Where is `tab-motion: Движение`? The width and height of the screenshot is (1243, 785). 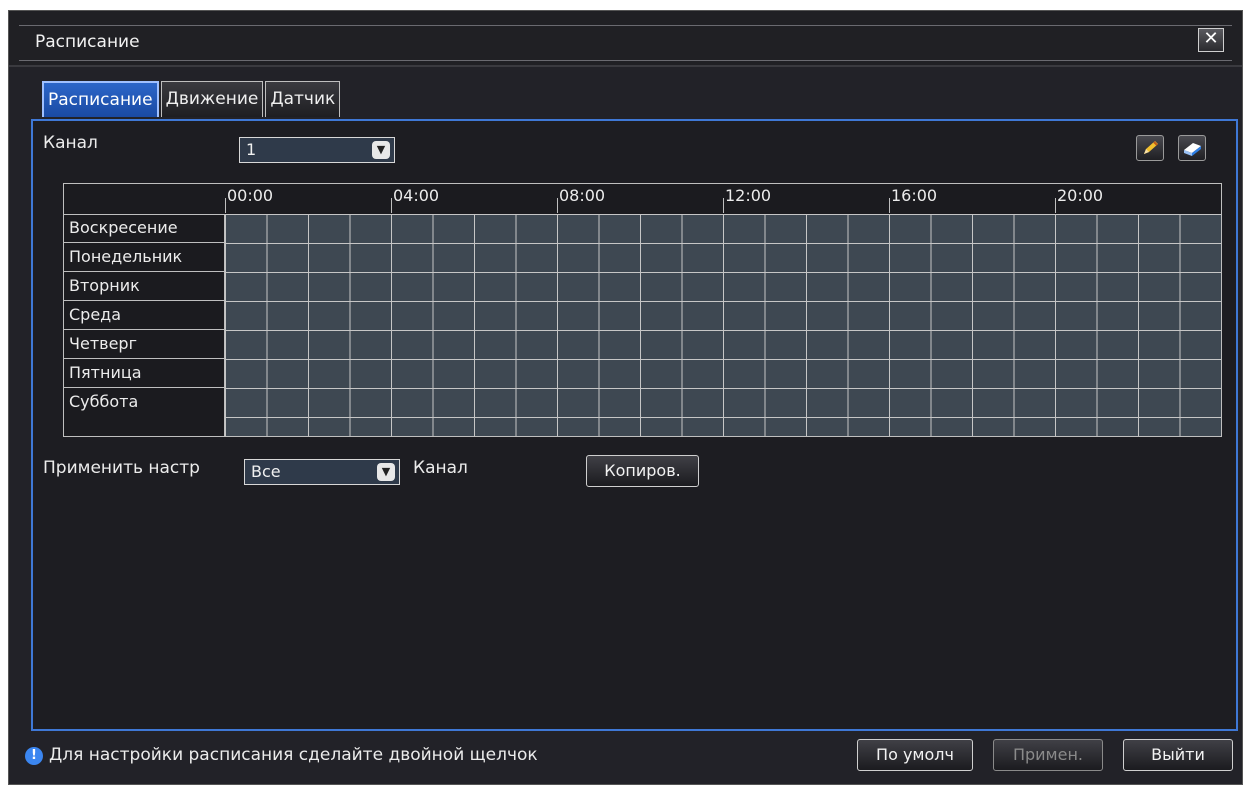
tab-motion: Движение is located at coordinates (212, 99).